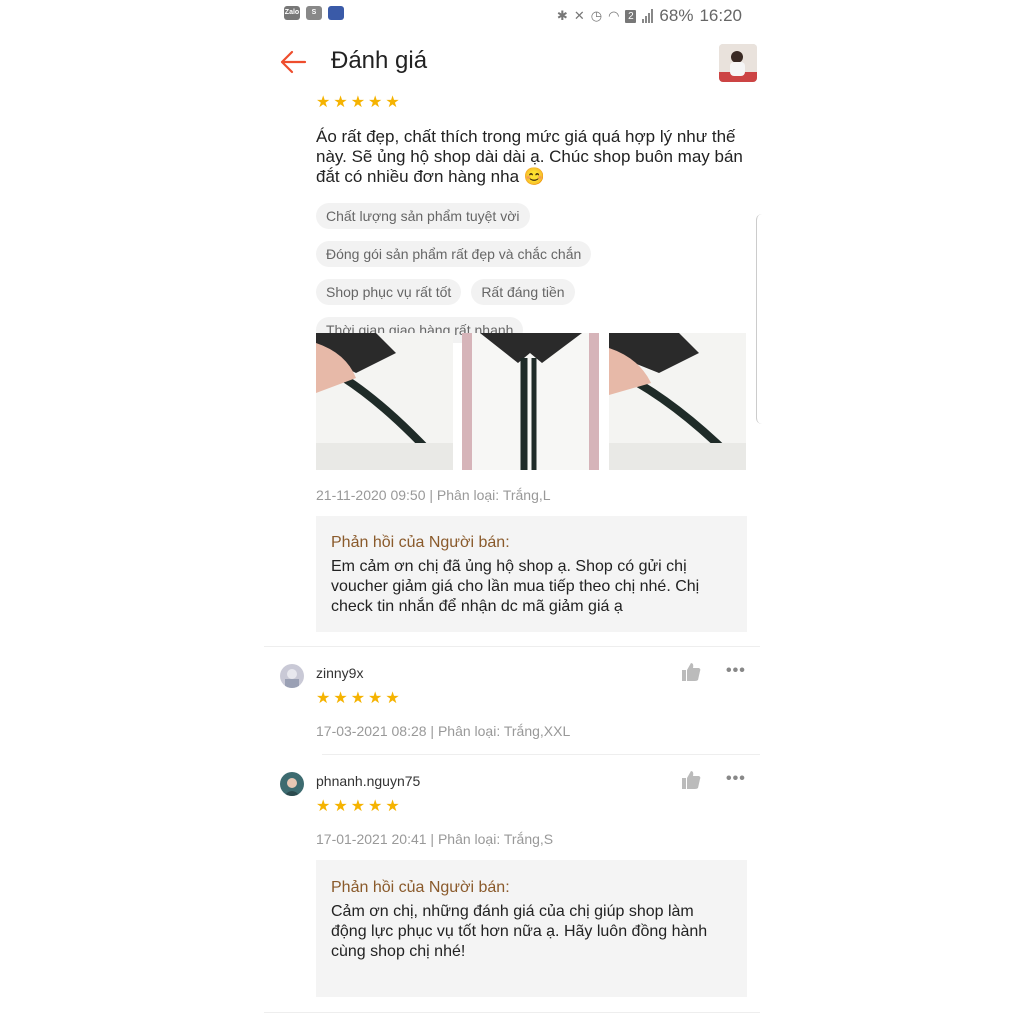 The width and height of the screenshot is (1024, 1024). Describe the element at coordinates (336, 13) in the screenshot. I see `shield-icon` at that location.